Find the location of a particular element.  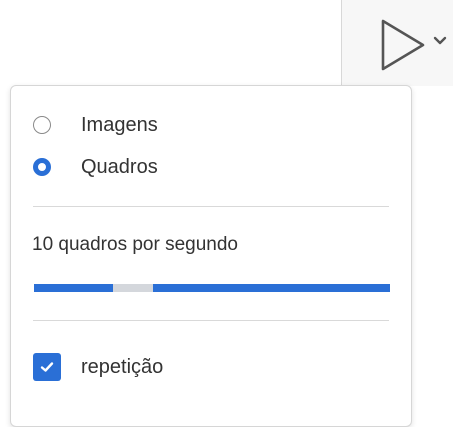

radio-option-imagens: Imagens is located at coordinates (95, 125).